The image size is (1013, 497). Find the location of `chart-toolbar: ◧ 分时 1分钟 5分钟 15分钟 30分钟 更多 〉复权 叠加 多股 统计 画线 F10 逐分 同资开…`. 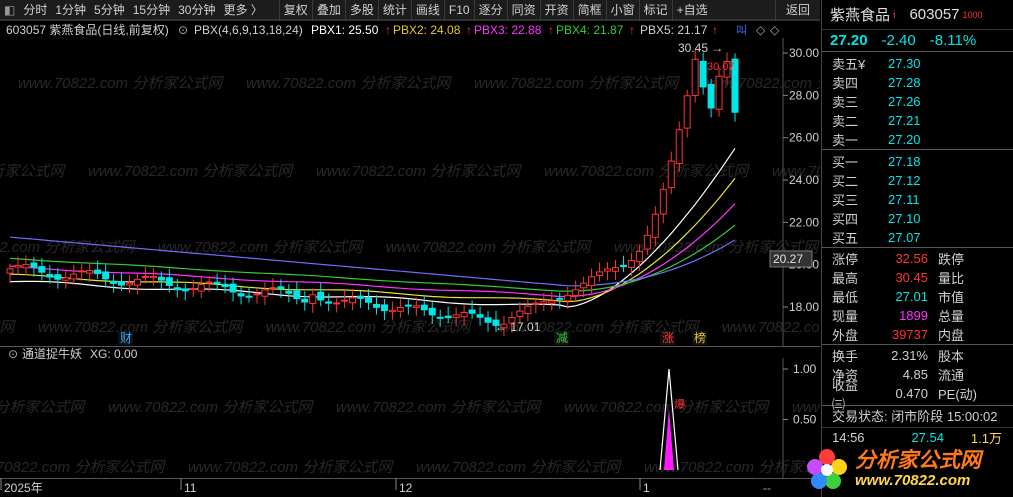

chart-toolbar: ◧ 分时 1分钟 5分钟 15分钟 30分钟 更多 〉复权 叠加 多股 统计 画线 F10 逐分 同资开… is located at coordinates (410, 10).